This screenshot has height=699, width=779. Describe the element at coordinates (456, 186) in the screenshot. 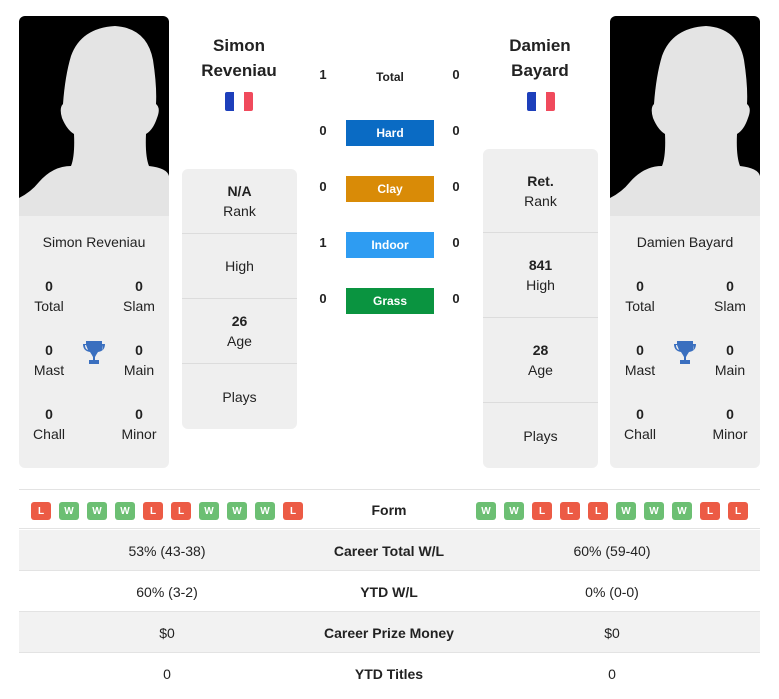

I see `h2h-clay-p2: 0` at that location.